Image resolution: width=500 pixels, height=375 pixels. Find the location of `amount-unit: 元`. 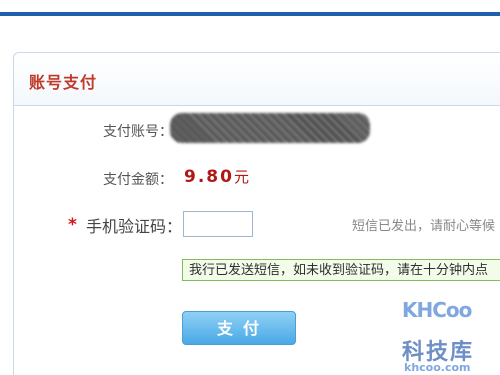

amount-unit: 元 is located at coordinates (241, 177).